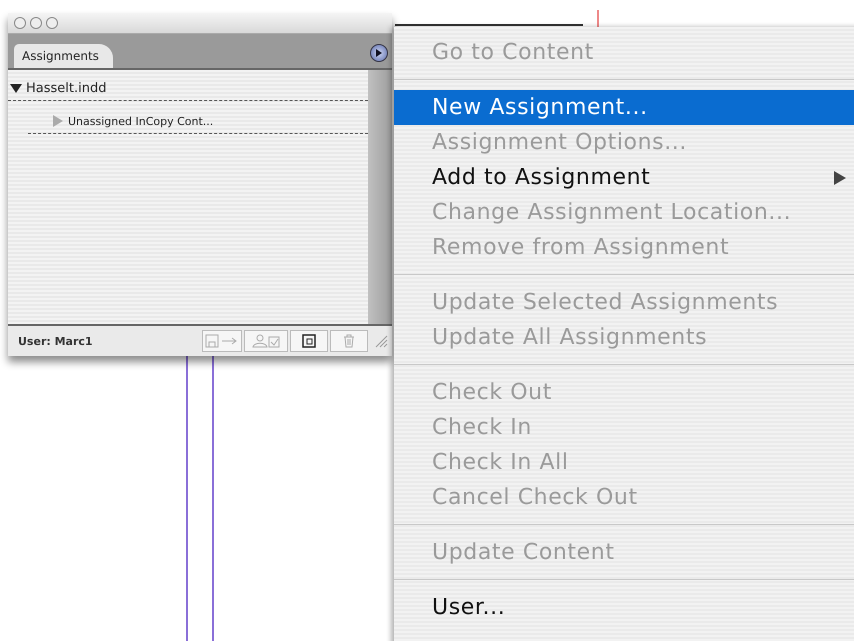 The image size is (854, 641). I want to click on zoom-icon, so click(52, 23).